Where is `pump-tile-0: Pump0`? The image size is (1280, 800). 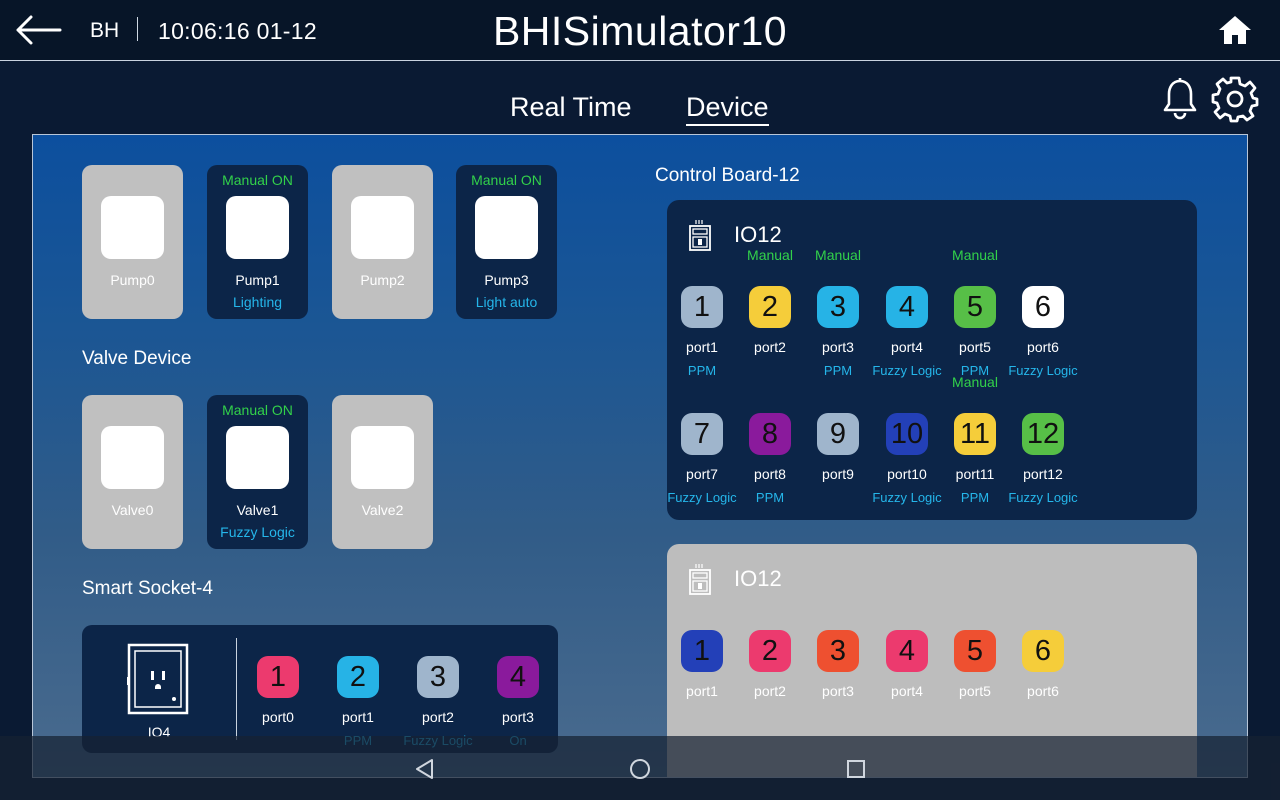 pump-tile-0: Pump0 is located at coordinates (132, 242).